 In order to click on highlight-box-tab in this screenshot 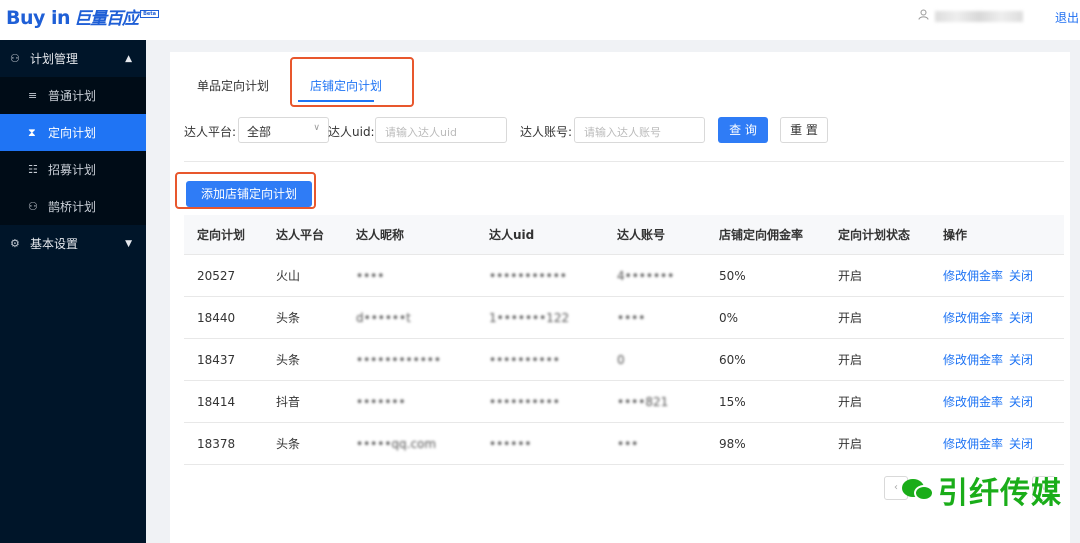, I will do `click(352, 82)`.